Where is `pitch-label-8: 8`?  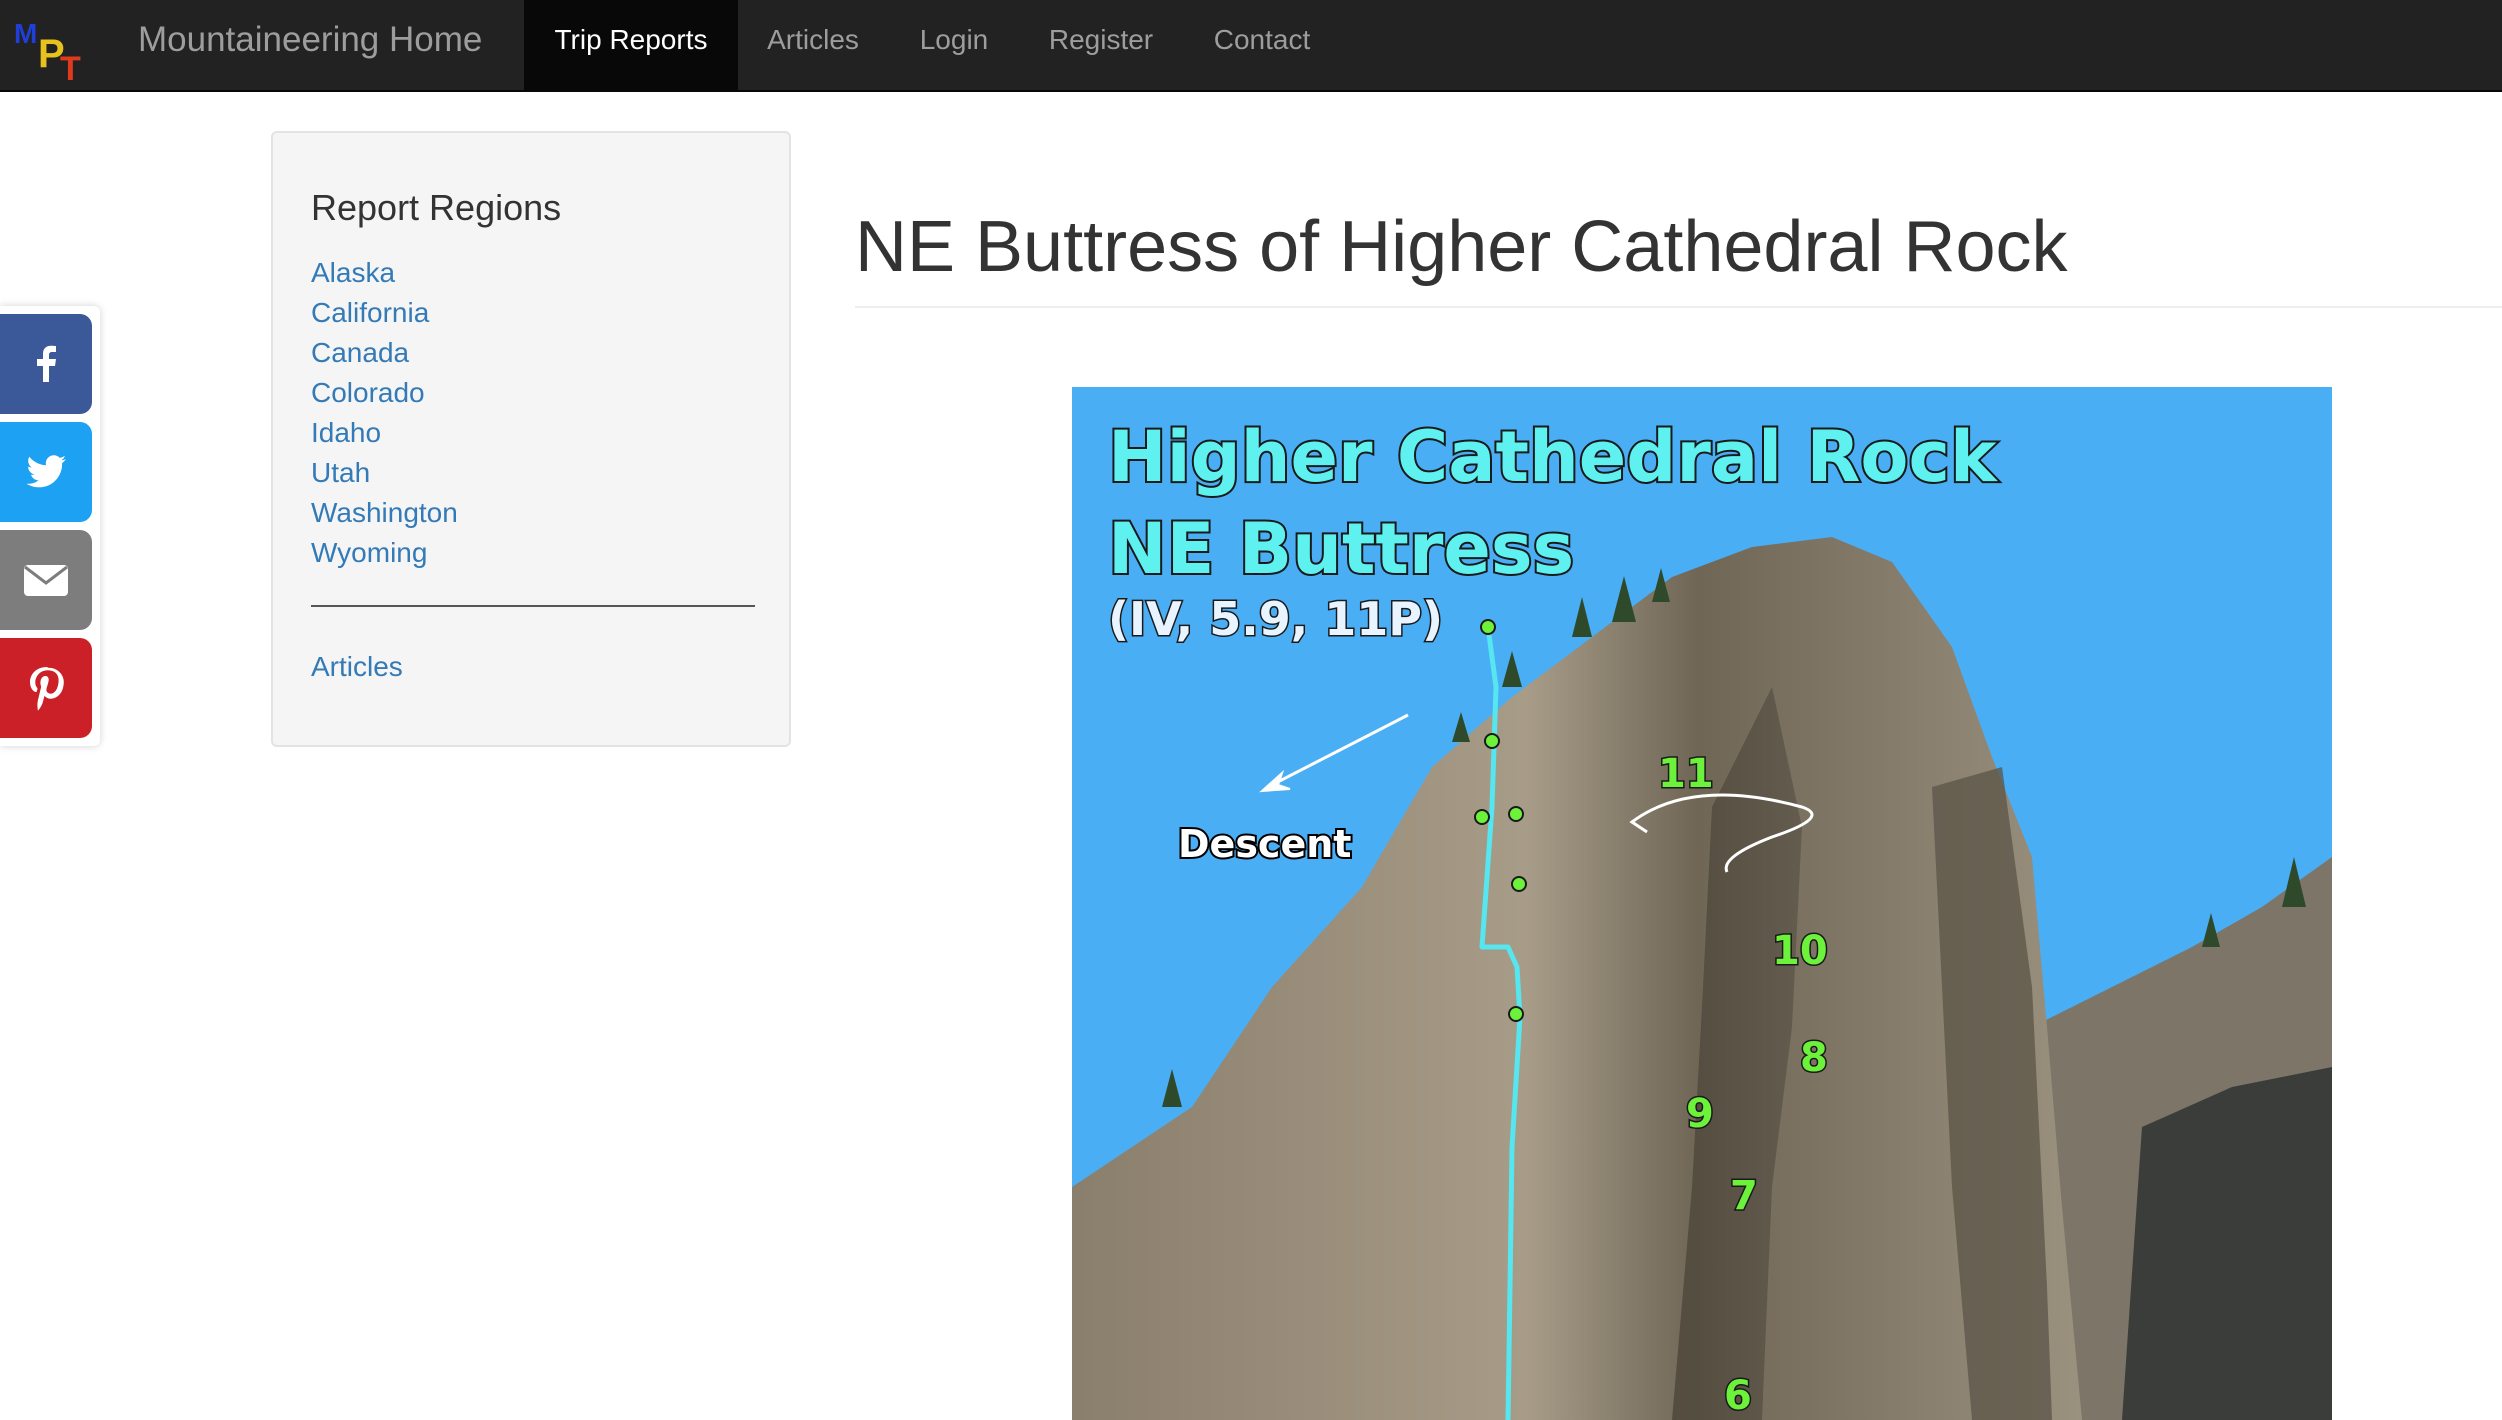
pitch-label-8: 8 is located at coordinates (1814, 1058).